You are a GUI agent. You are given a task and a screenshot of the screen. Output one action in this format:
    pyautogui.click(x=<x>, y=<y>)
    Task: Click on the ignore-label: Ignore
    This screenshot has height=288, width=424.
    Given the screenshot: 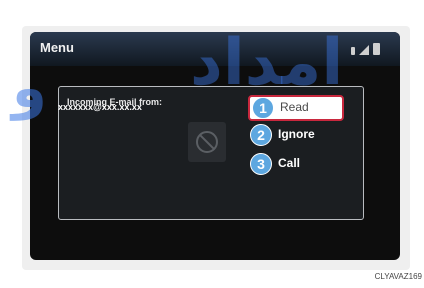 What is the action you would take?
    pyautogui.click(x=296, y=134)
    